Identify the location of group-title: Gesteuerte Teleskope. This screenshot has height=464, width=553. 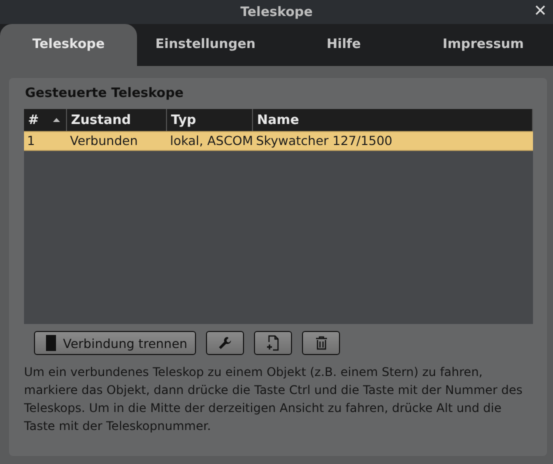
(105, 93).